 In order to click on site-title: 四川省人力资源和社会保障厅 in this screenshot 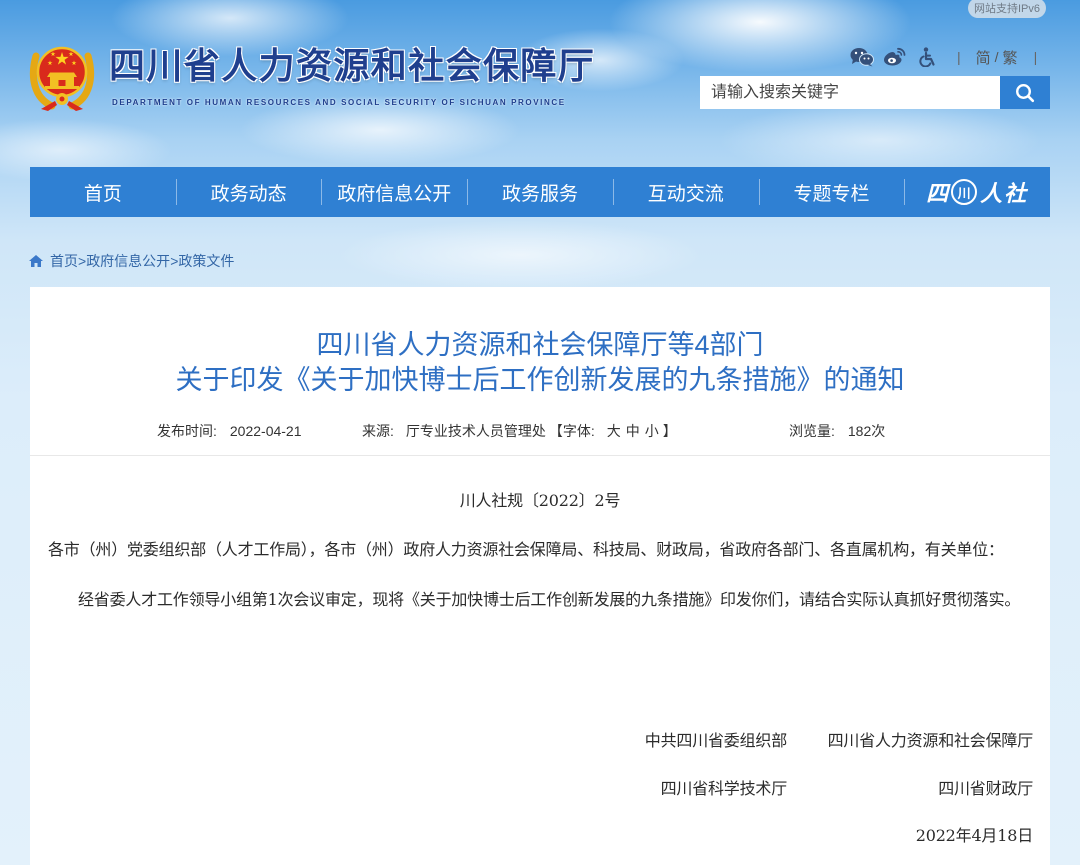, I will do `click(352, 65)`.